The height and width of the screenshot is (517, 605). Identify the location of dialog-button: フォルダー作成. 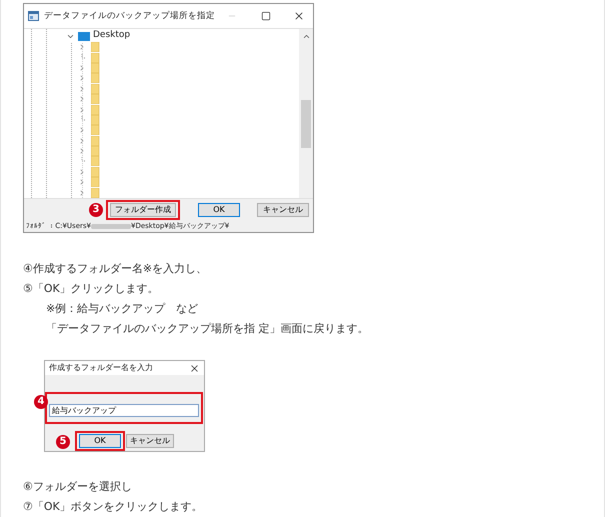
(143, 209).